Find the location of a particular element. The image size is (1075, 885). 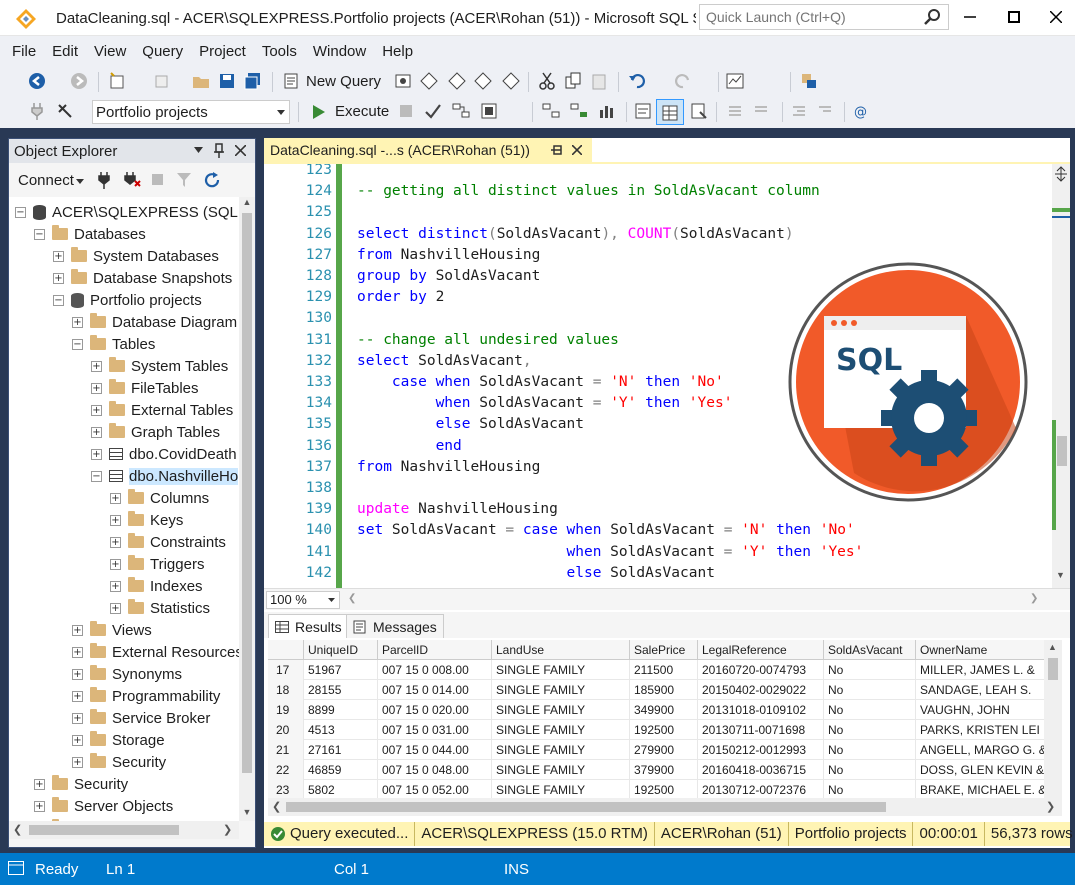

table-cell: MILLER, JAMES L. & is located at coordinates (982, 670).